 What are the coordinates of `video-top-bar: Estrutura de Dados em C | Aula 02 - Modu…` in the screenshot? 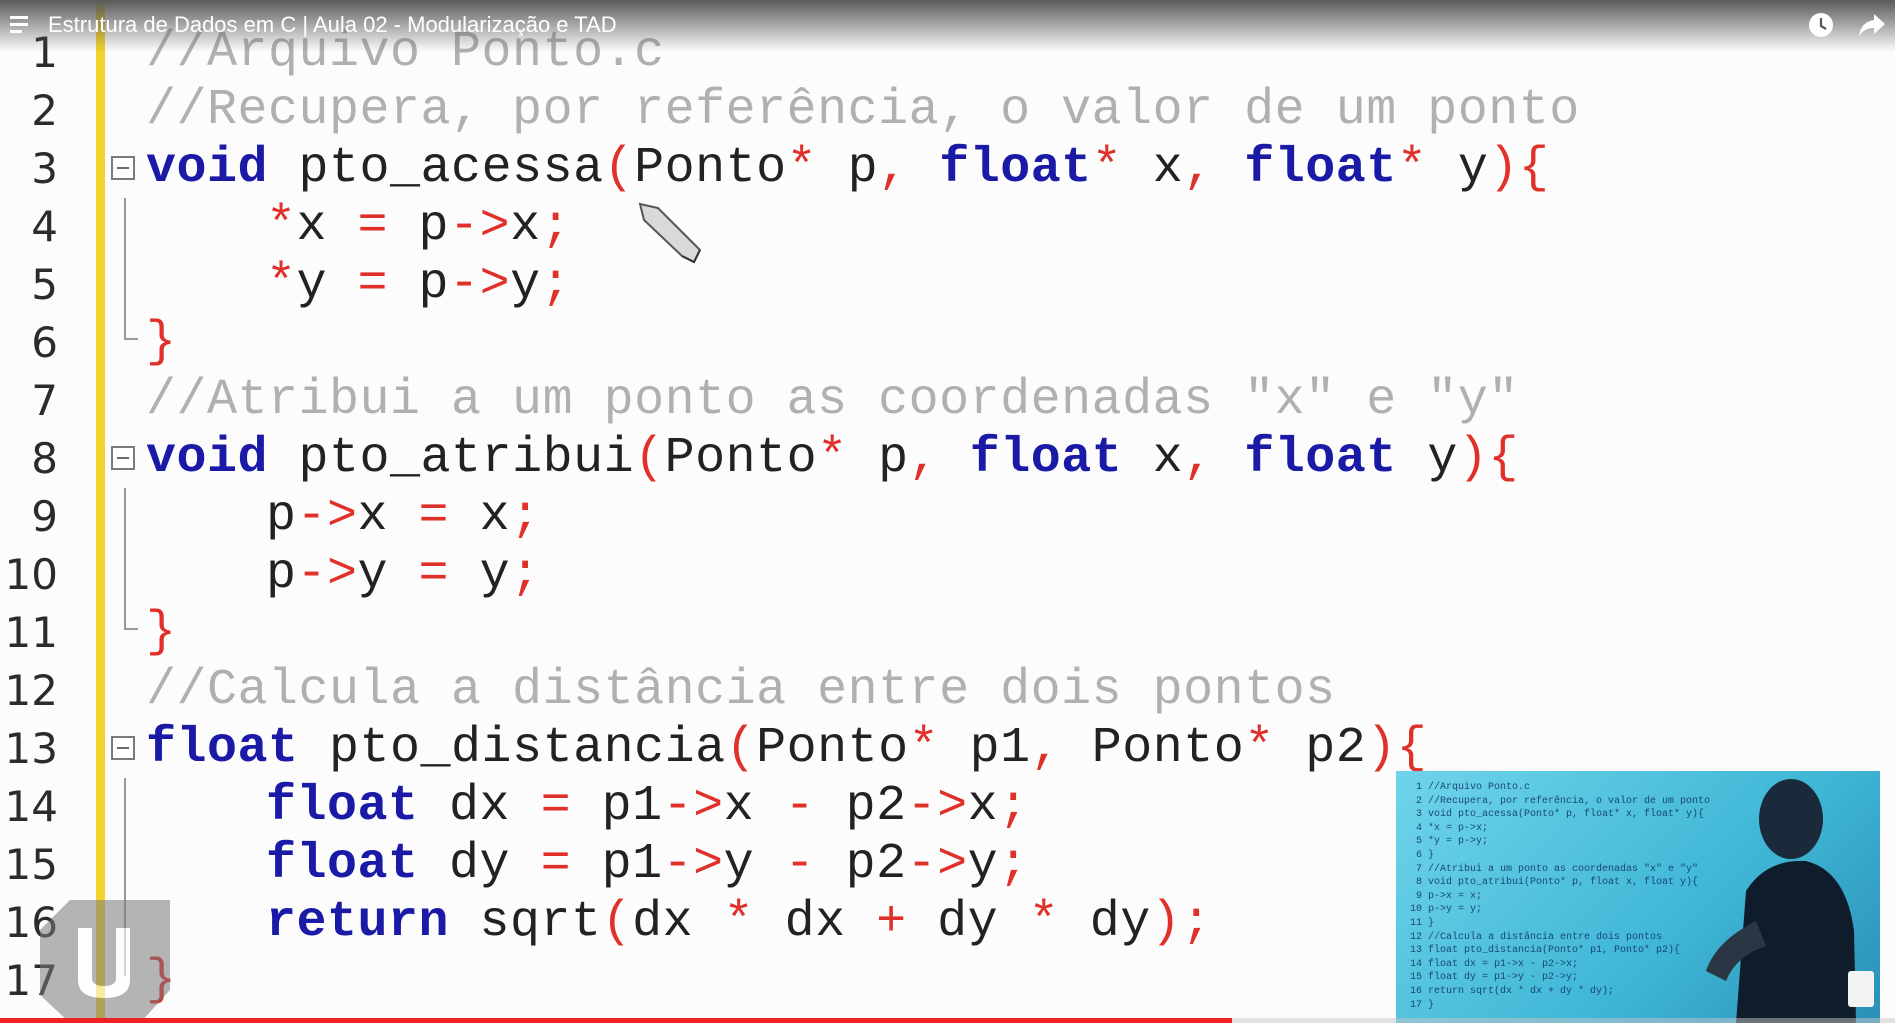 It's located at (947, 26).